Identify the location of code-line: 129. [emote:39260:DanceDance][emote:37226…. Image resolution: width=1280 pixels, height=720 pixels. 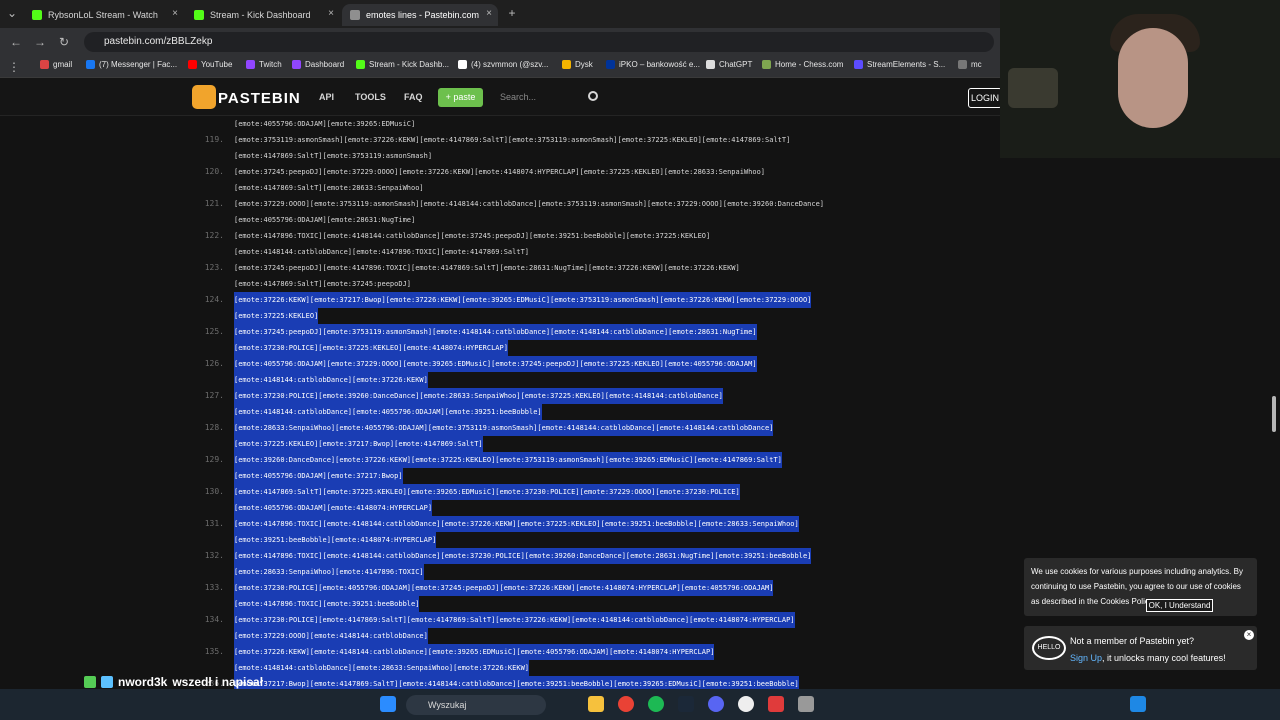
(531, 460).